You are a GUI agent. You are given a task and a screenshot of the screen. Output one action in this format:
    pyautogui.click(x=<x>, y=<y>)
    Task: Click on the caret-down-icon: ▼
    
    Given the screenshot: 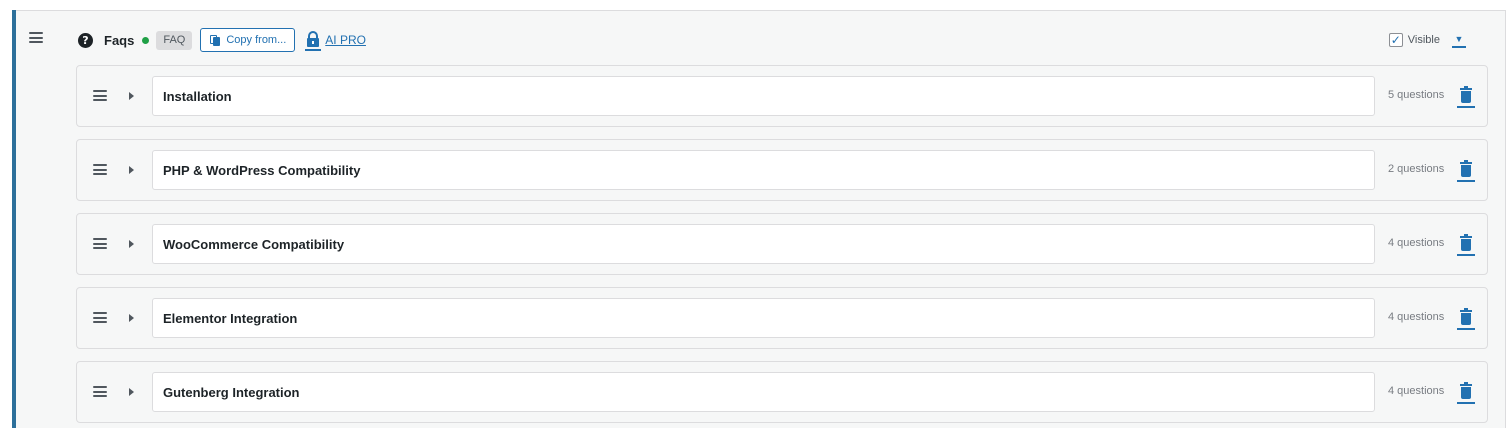 What is the action you would take?
    pyautogui.click(x=1459, y=40)
    